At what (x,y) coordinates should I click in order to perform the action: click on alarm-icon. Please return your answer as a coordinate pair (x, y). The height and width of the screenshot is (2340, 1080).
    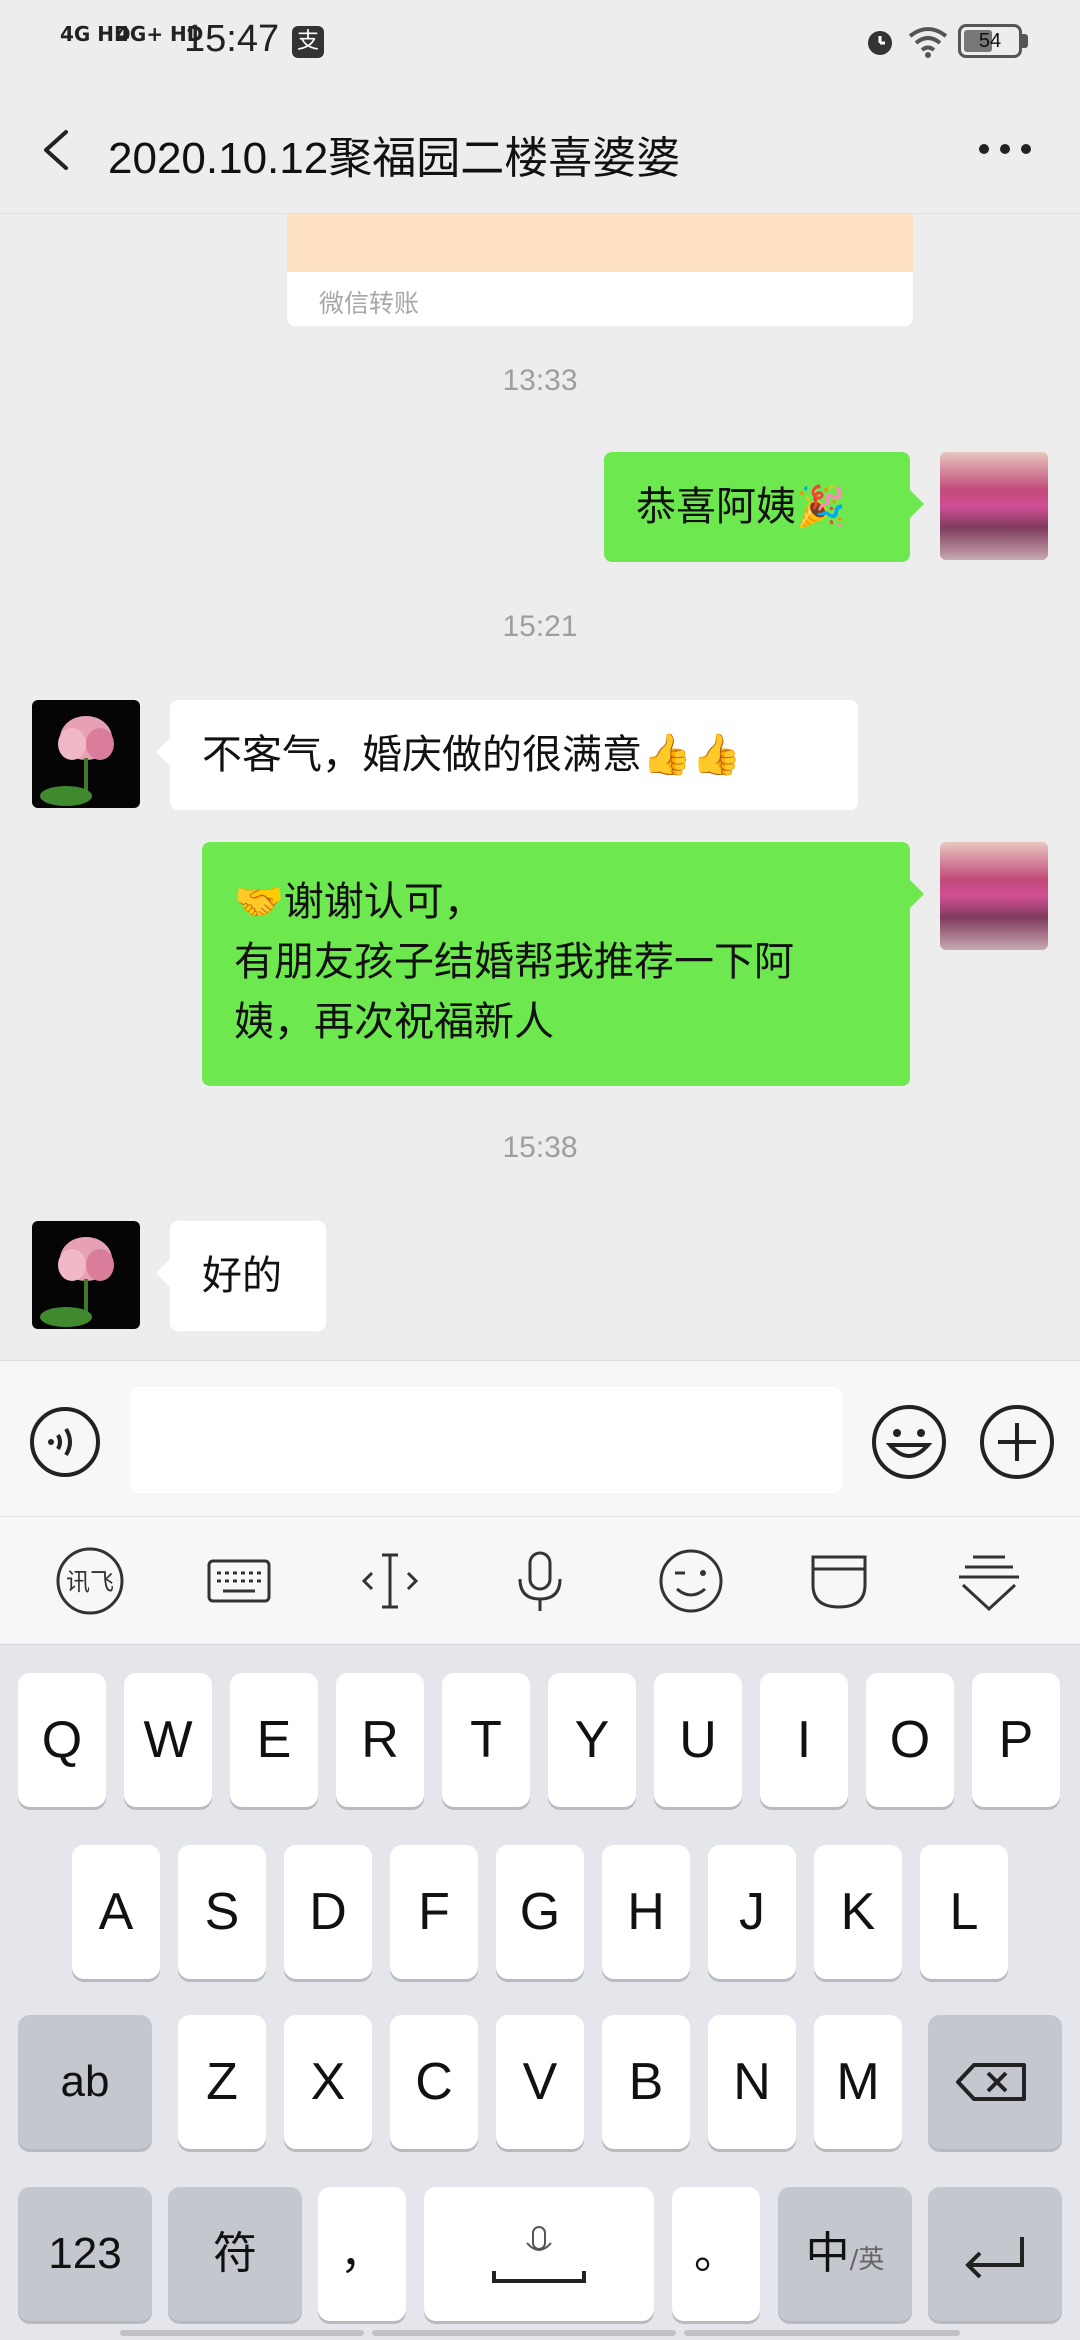
    Looking at the image, I should click on (880, 43).